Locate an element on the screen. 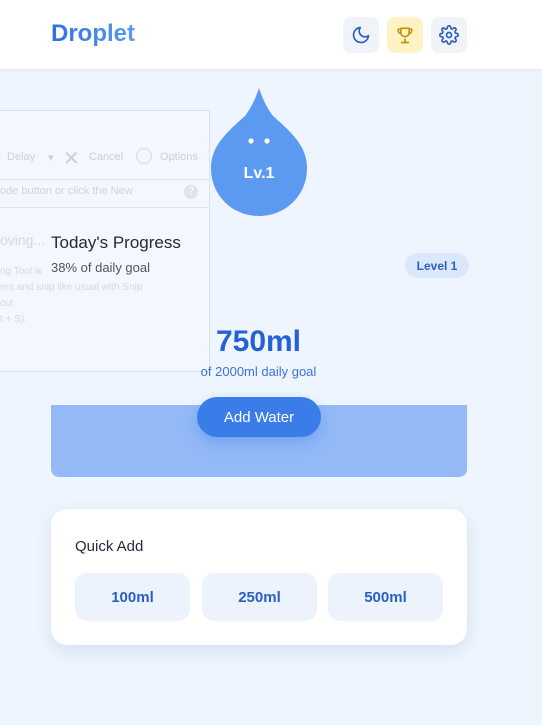 The image size is (542, 725). settings-button is located at coordinates (449, 35).